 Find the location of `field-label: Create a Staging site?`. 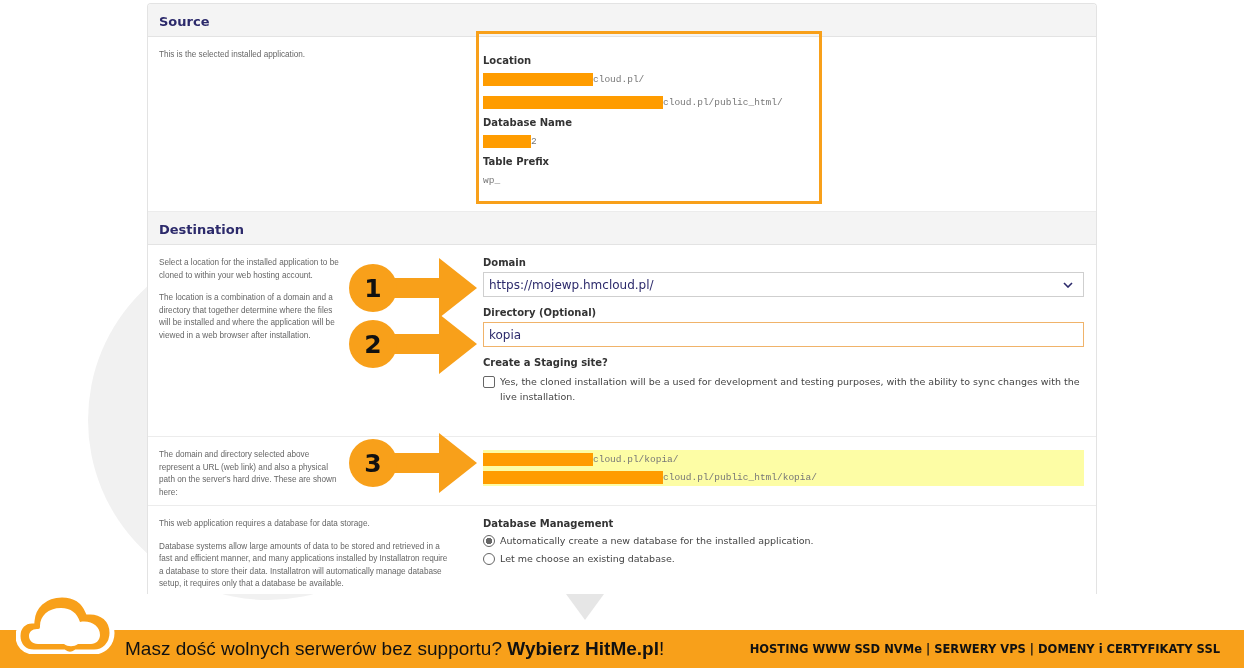

field-label: Create a Staging site? is located at coordinates (546, 362).